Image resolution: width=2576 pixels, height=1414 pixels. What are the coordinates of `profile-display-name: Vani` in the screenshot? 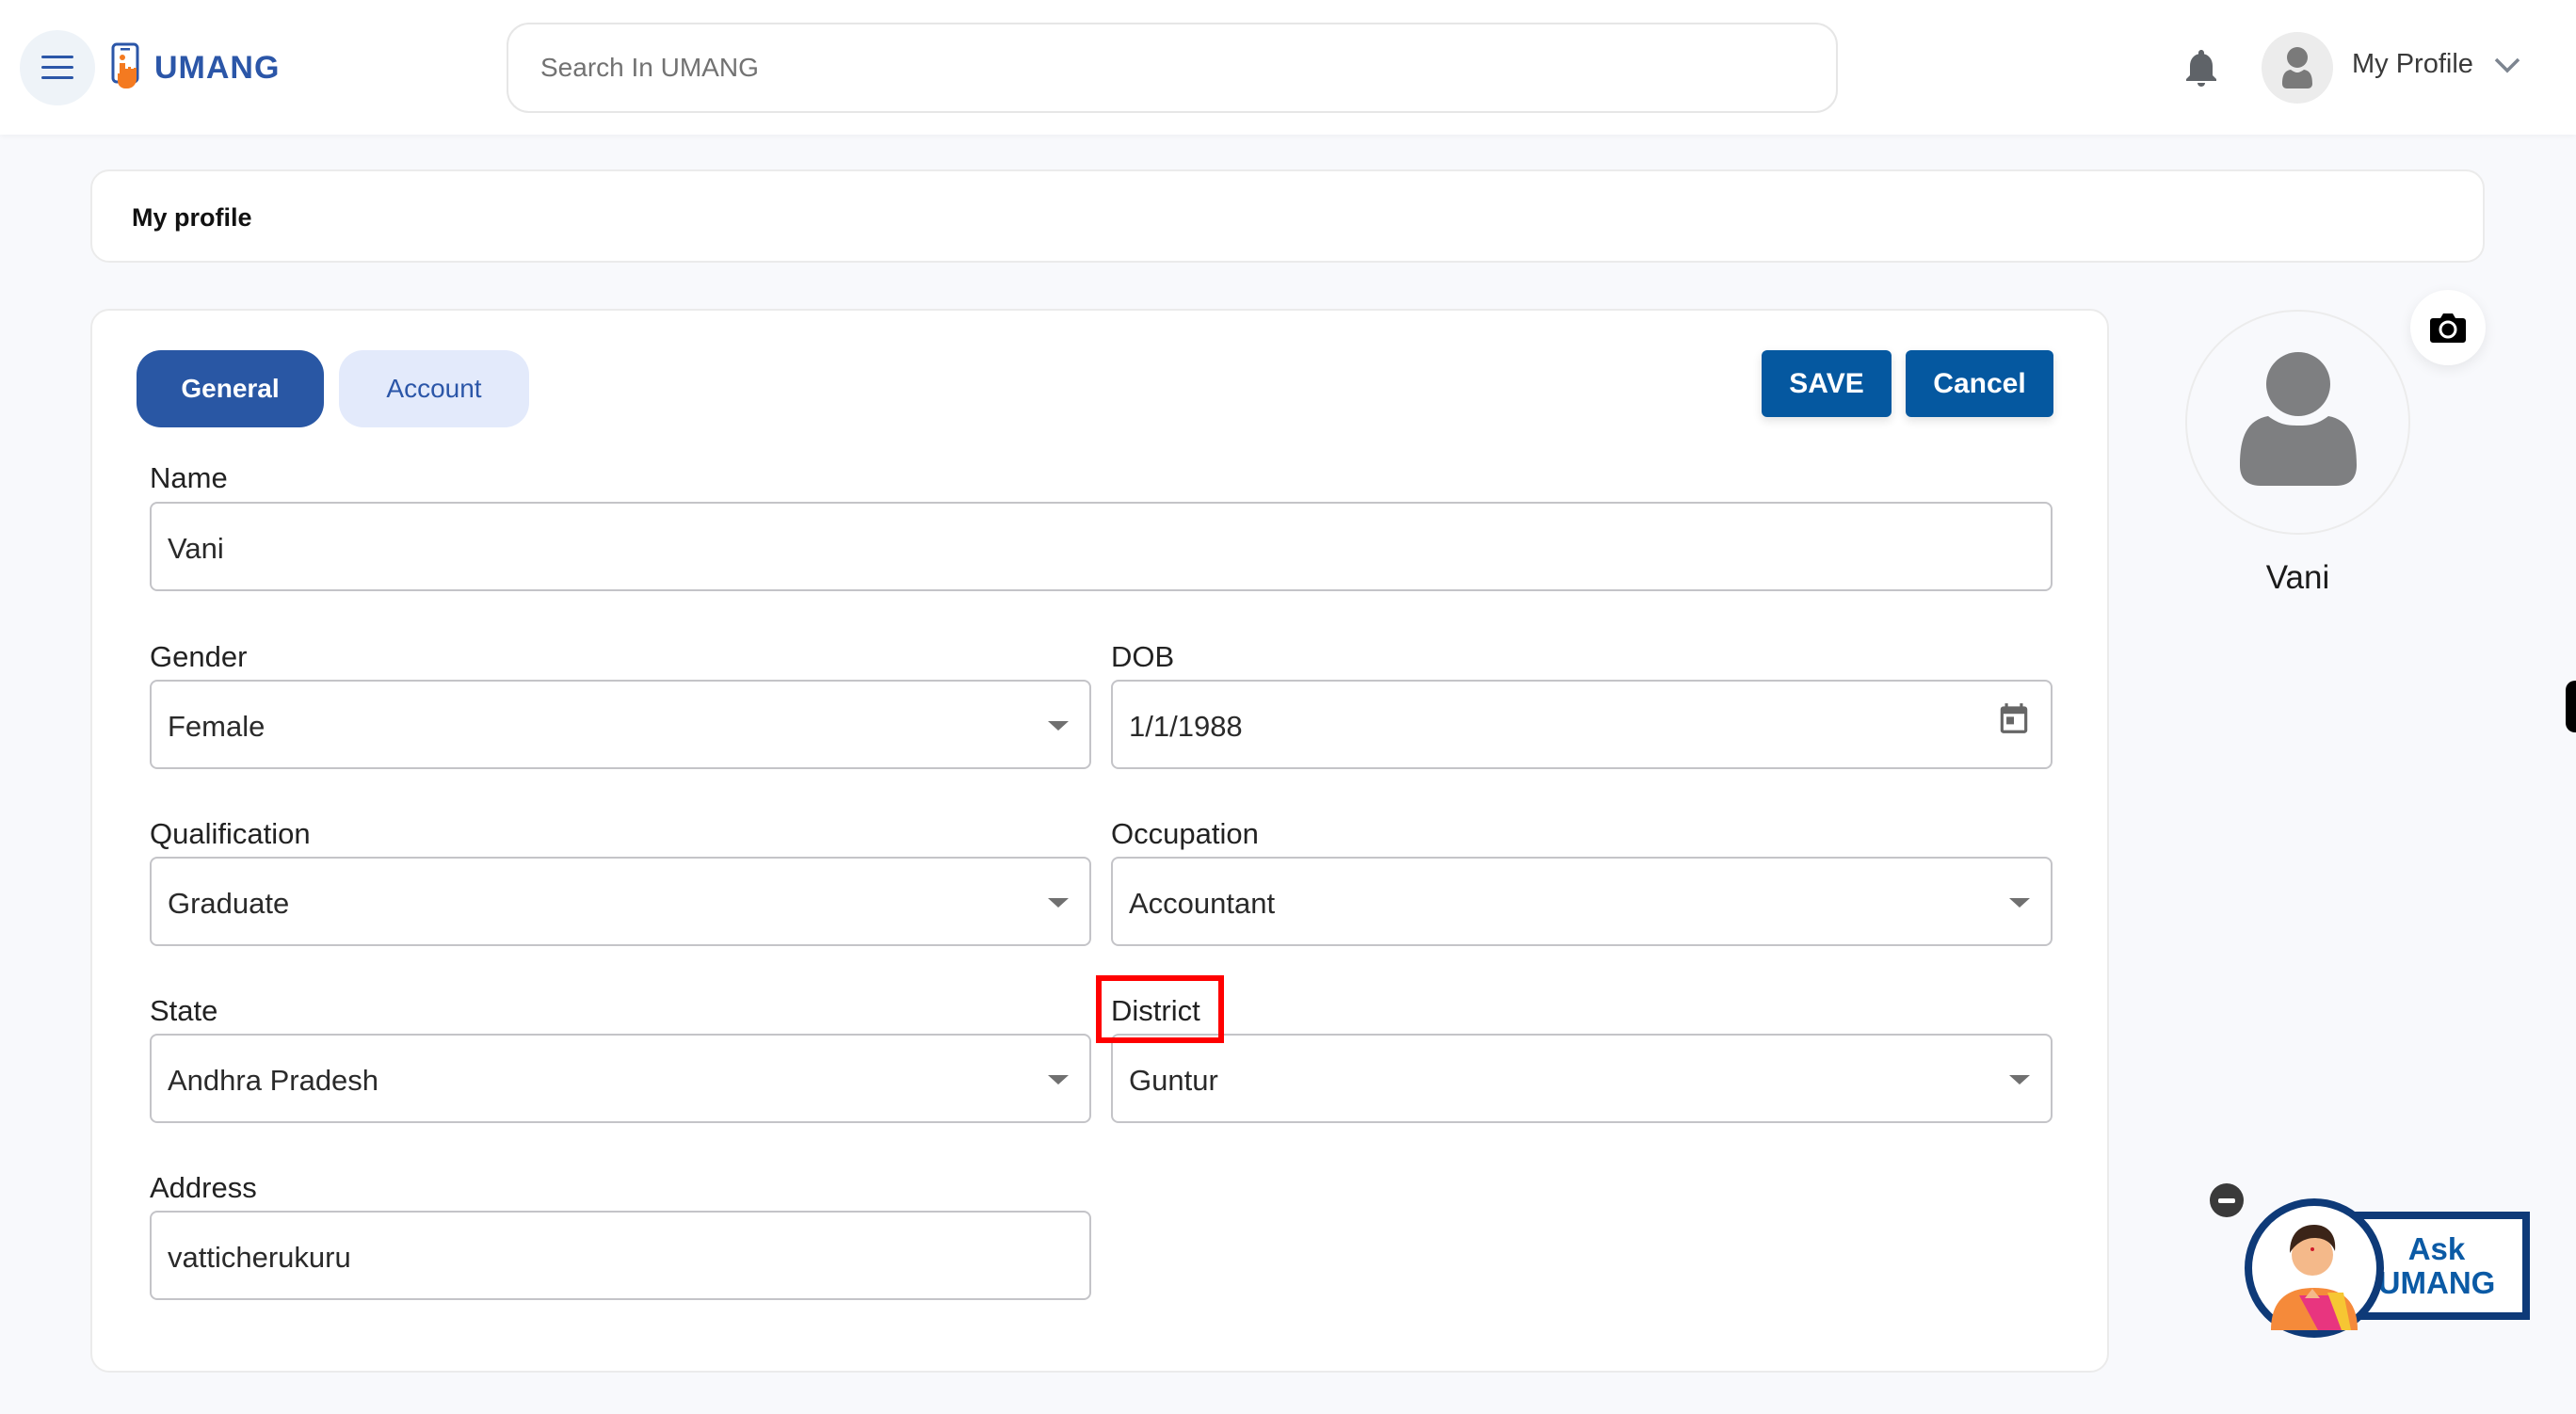 It's located at (2297, 577).